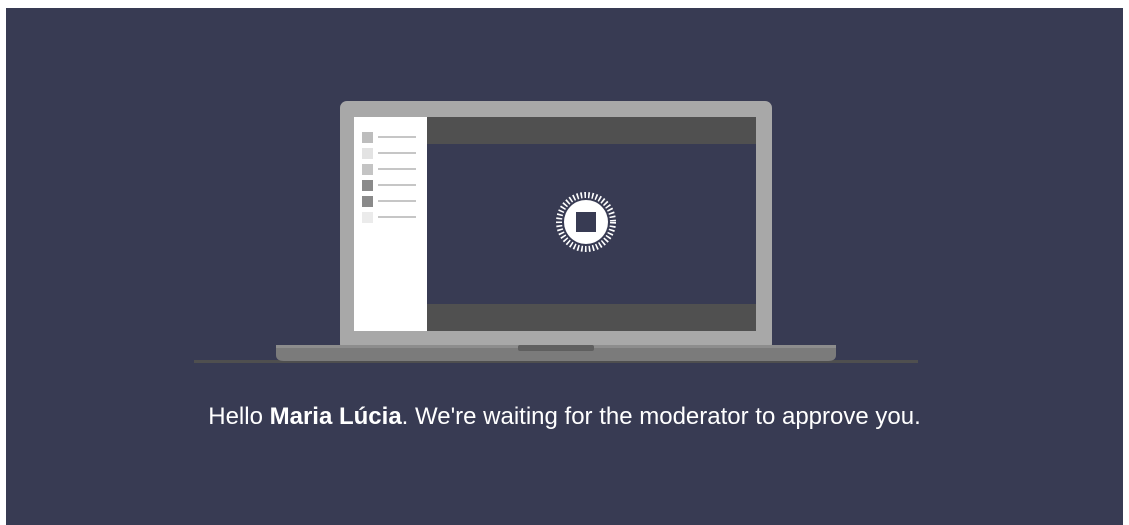 The image size is (1129, 525). What do you see at coordinates (586, 222) in the screenshot?
I see `stop-icon` at bounding box center [586, 222].